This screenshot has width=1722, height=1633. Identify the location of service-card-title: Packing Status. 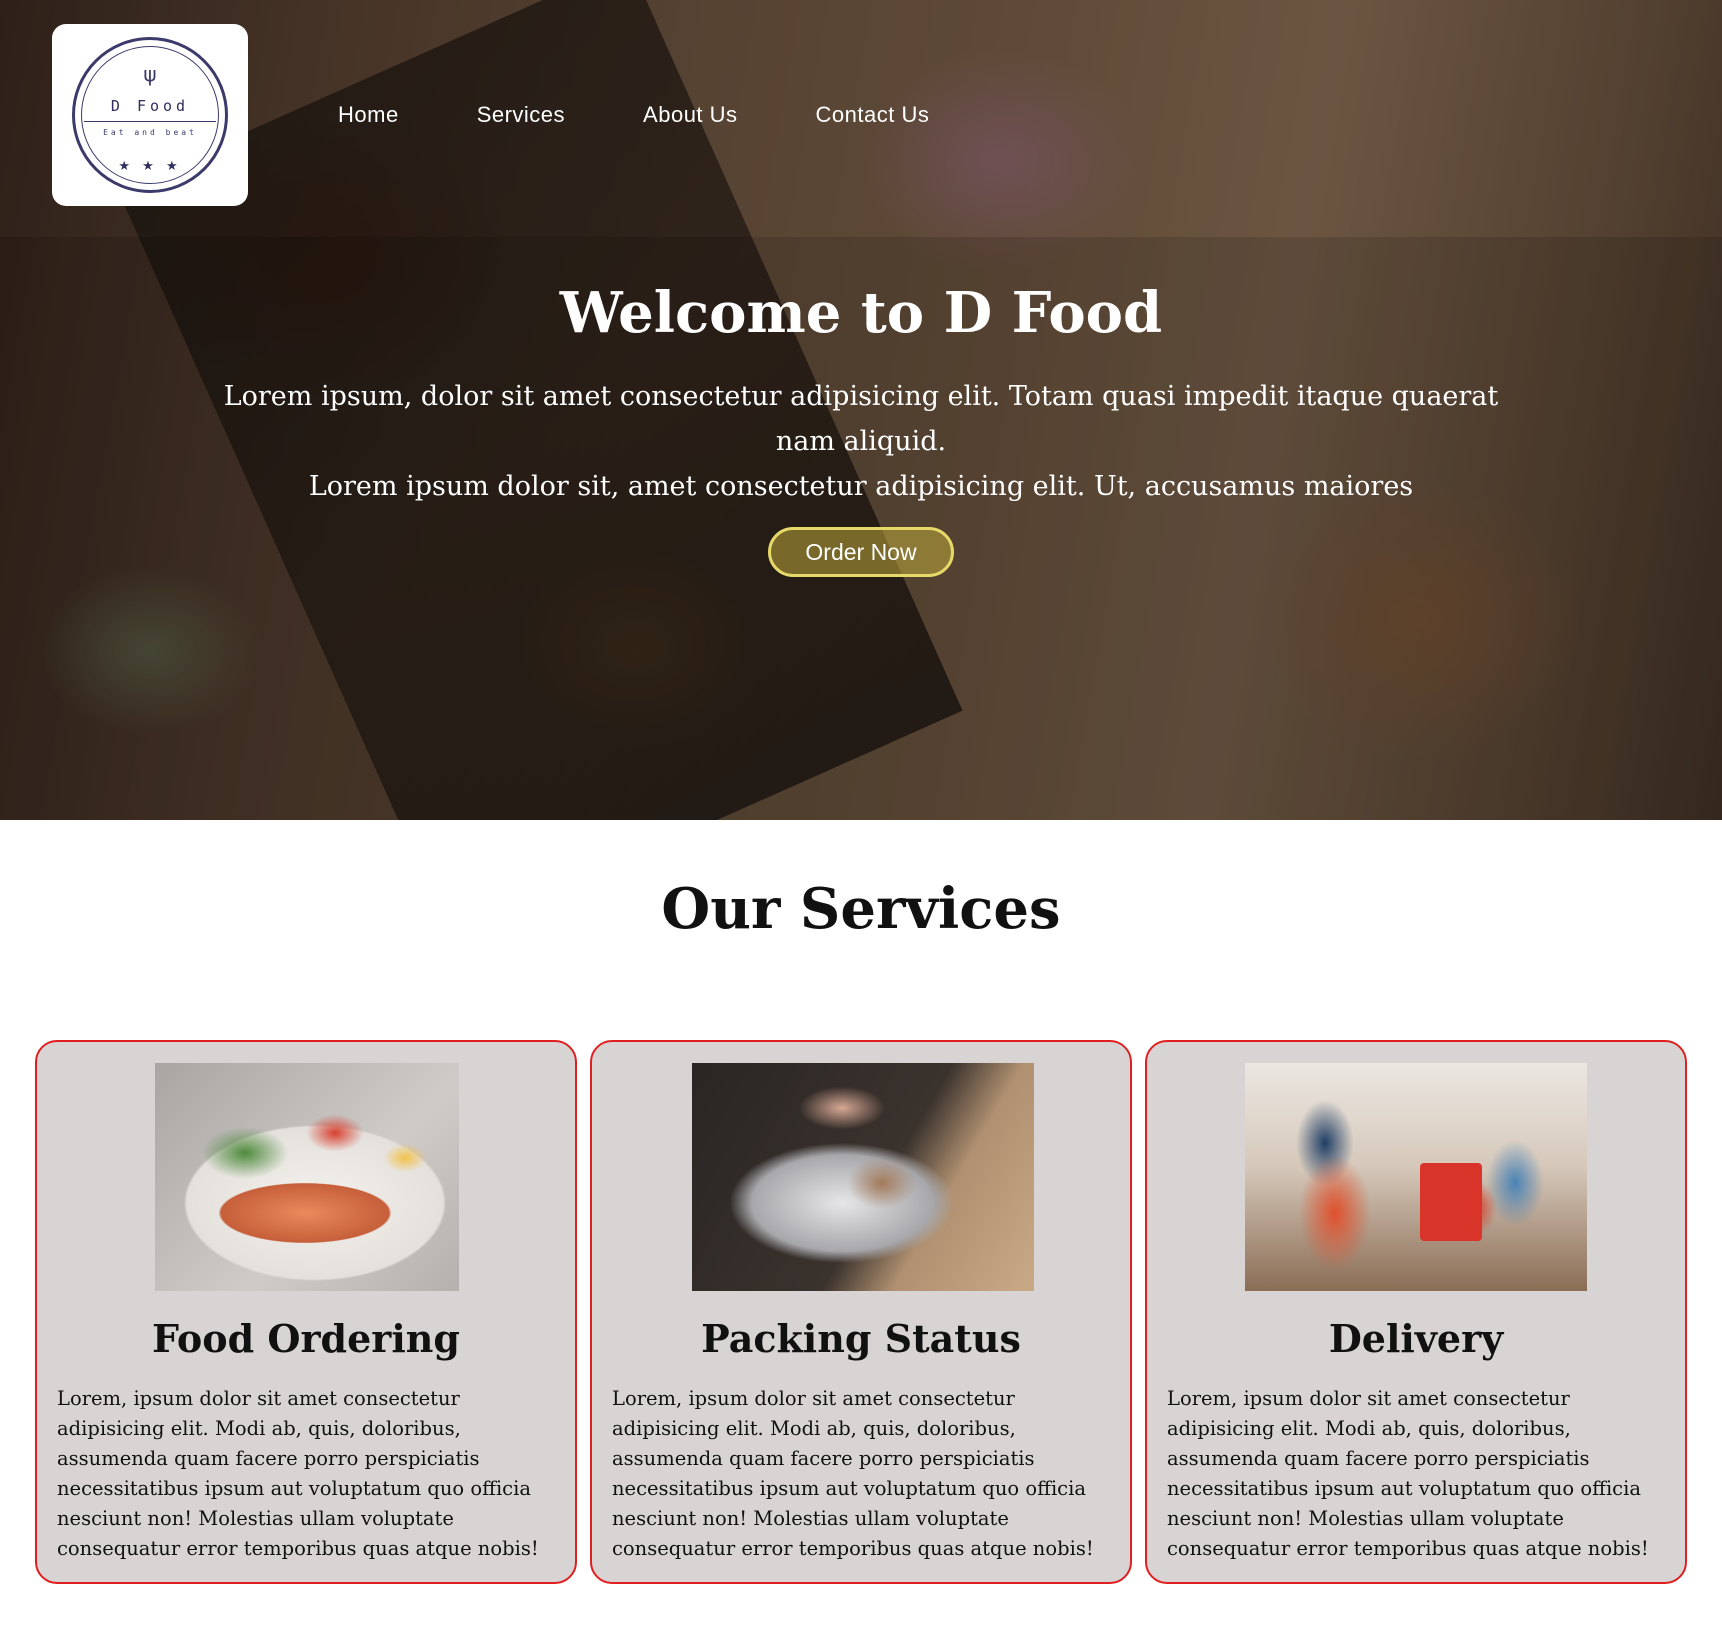
(861, 1338).